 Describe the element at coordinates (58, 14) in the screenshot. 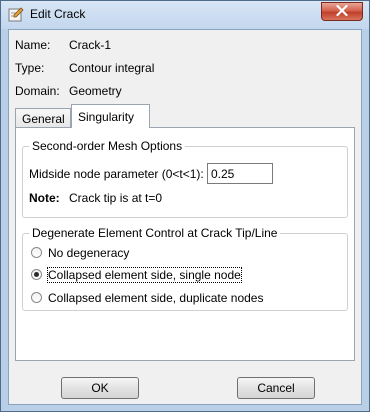

I see `window-title: Edit Crack` at that location.